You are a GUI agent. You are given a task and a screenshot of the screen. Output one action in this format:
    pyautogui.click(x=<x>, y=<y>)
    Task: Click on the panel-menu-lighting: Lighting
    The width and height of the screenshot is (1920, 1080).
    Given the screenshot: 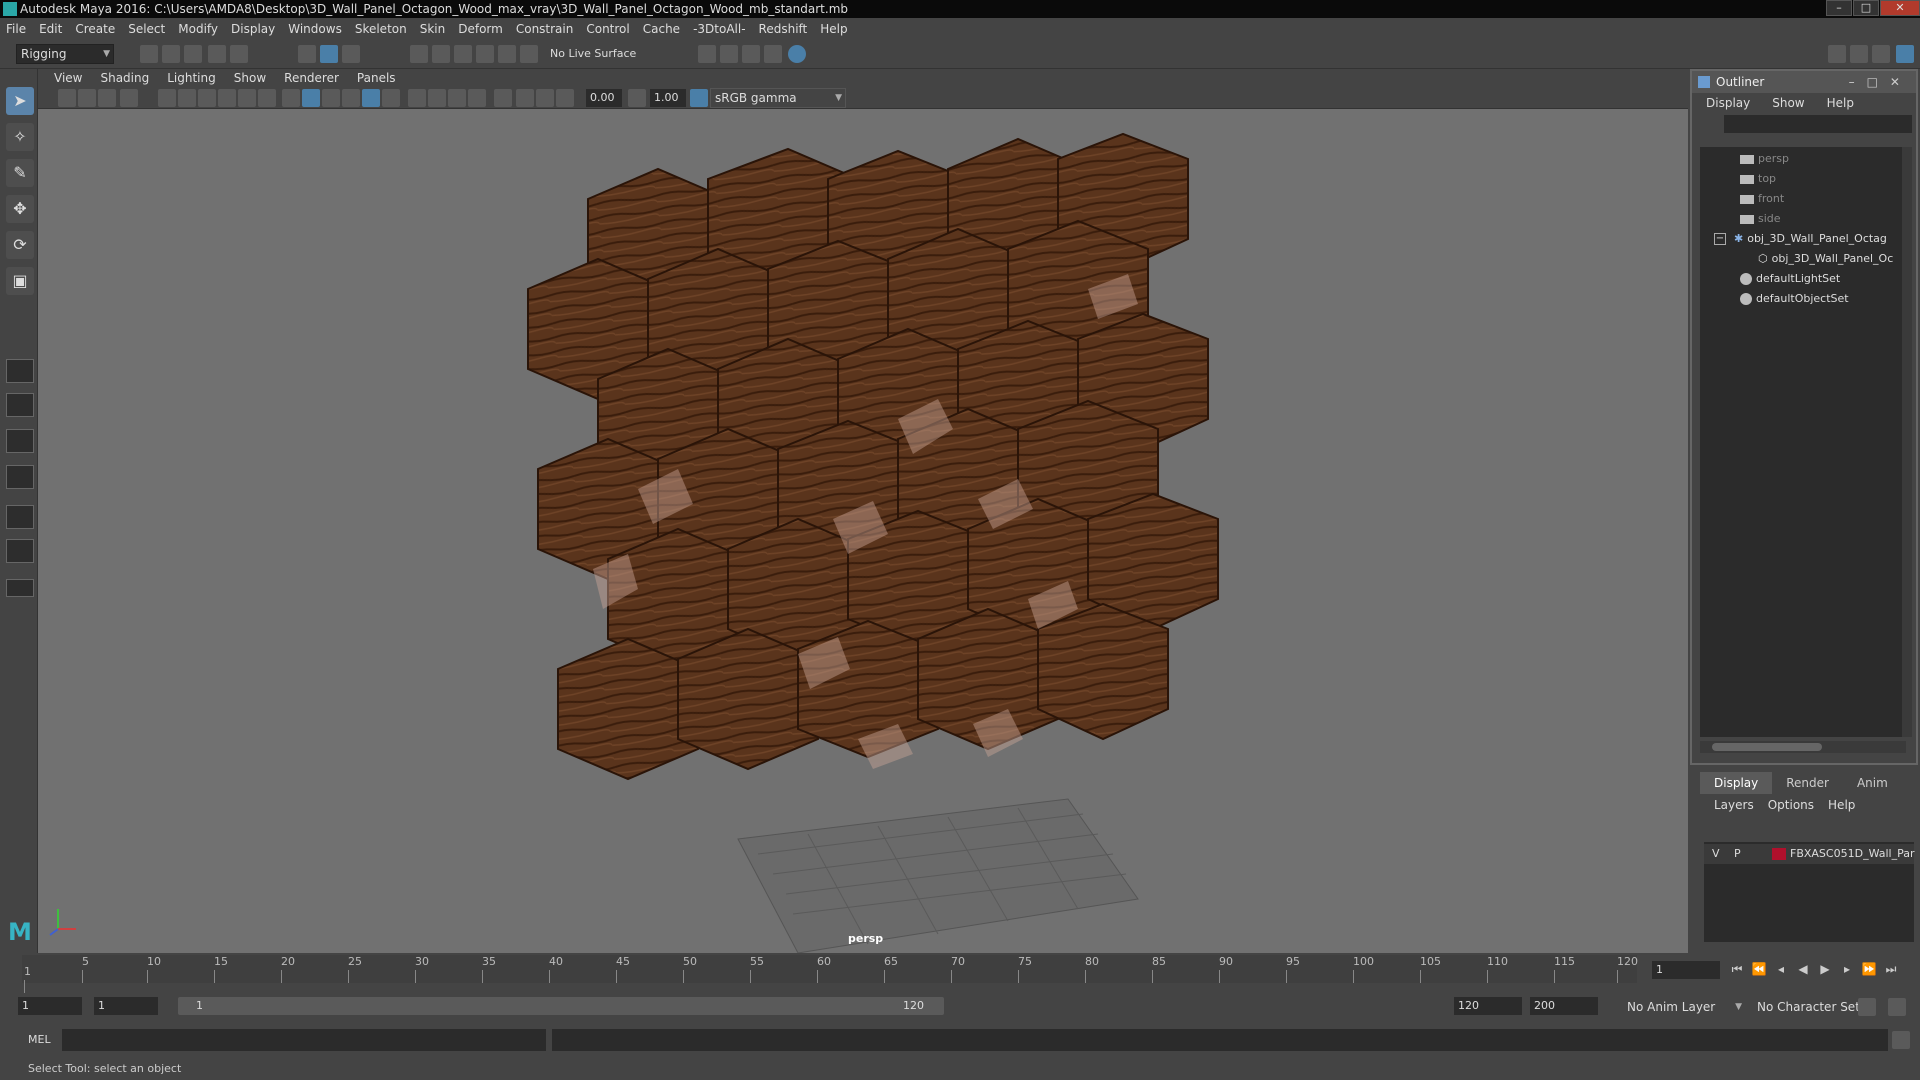 What is the action you would take?
    pyautogui.click(x=191, y=78)
    